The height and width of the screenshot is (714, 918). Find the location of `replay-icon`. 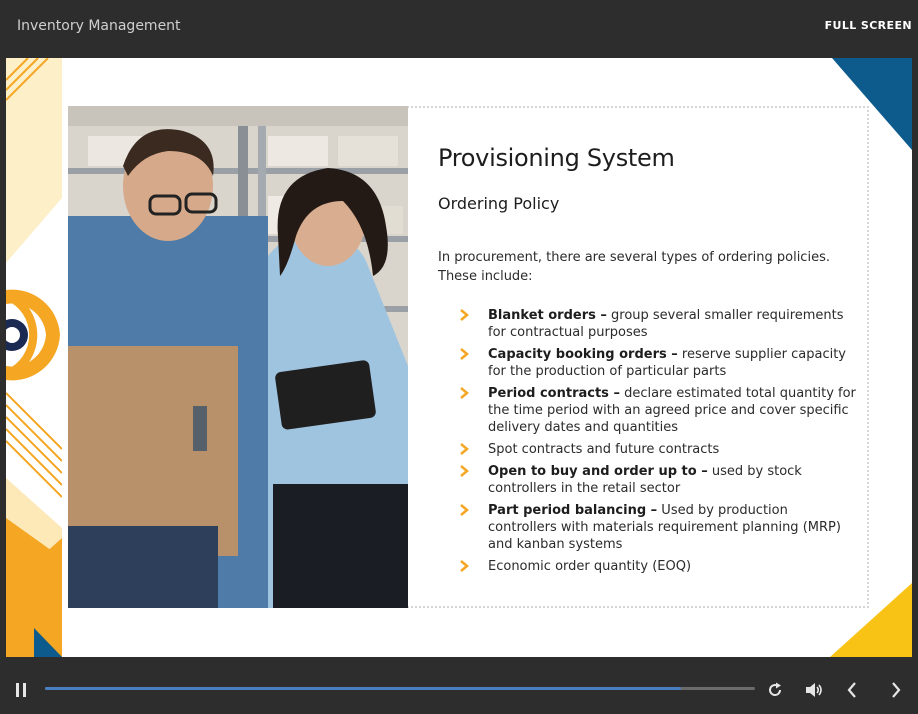

replay-icon is located at coordinates (775, 690).